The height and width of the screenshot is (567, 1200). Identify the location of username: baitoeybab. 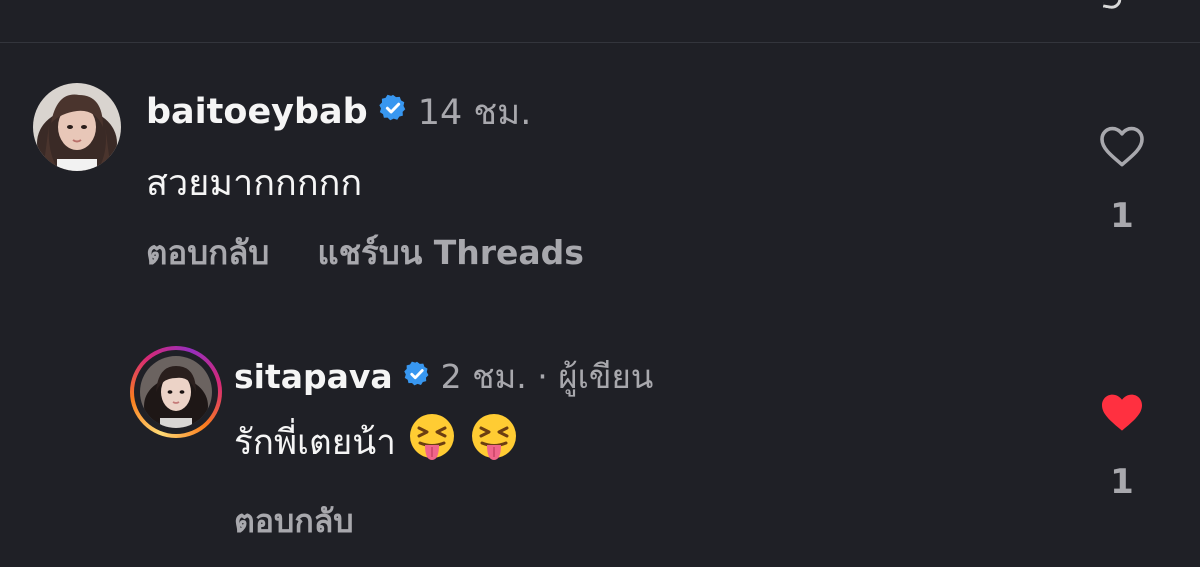
(257, 112).